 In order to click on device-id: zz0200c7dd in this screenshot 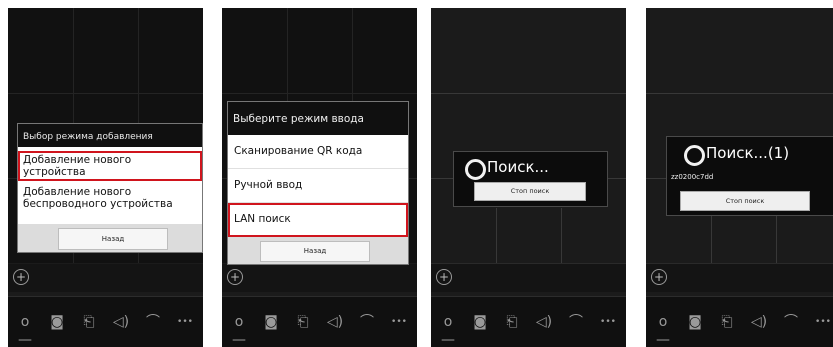, I will do `click(692, 177)`.